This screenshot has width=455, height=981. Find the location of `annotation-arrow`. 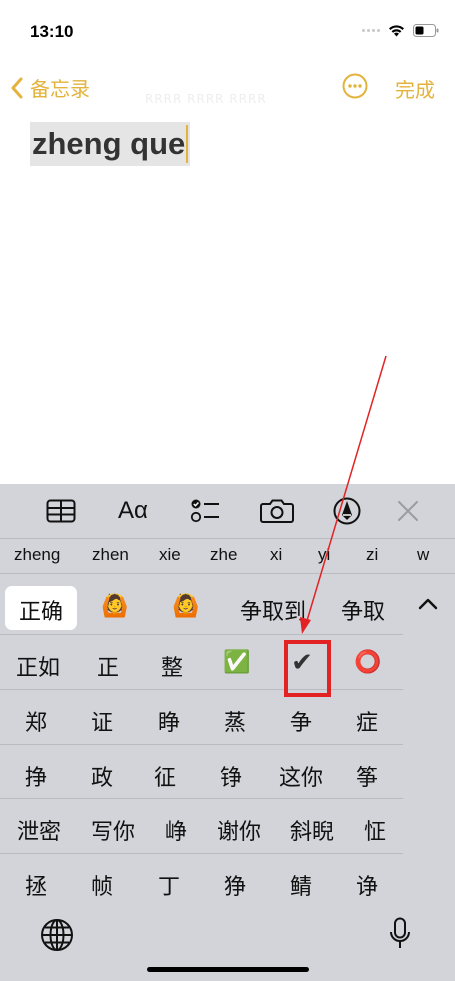

annotation-arrow is located at coordinates (343, 494).